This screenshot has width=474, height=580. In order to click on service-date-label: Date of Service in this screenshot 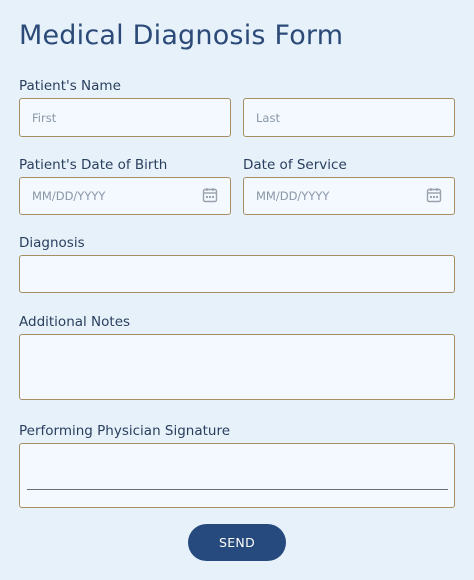, I will do `click(295, 165)`.